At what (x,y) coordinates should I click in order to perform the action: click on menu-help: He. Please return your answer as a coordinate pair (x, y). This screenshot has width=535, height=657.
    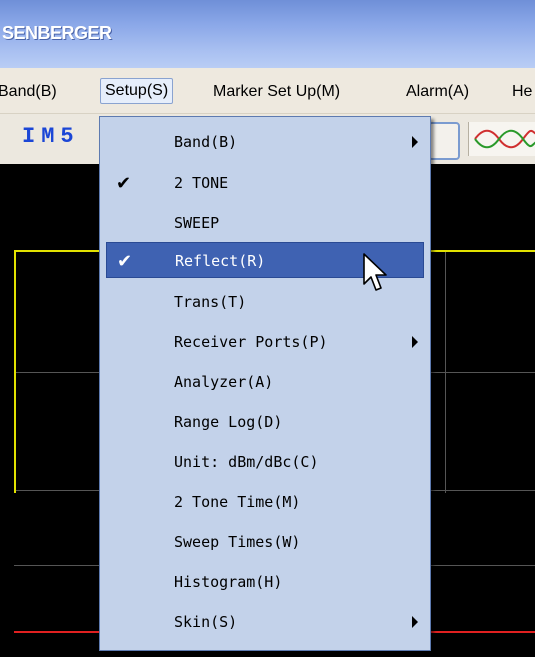
    Looking at the image, I should click on (521, 92).